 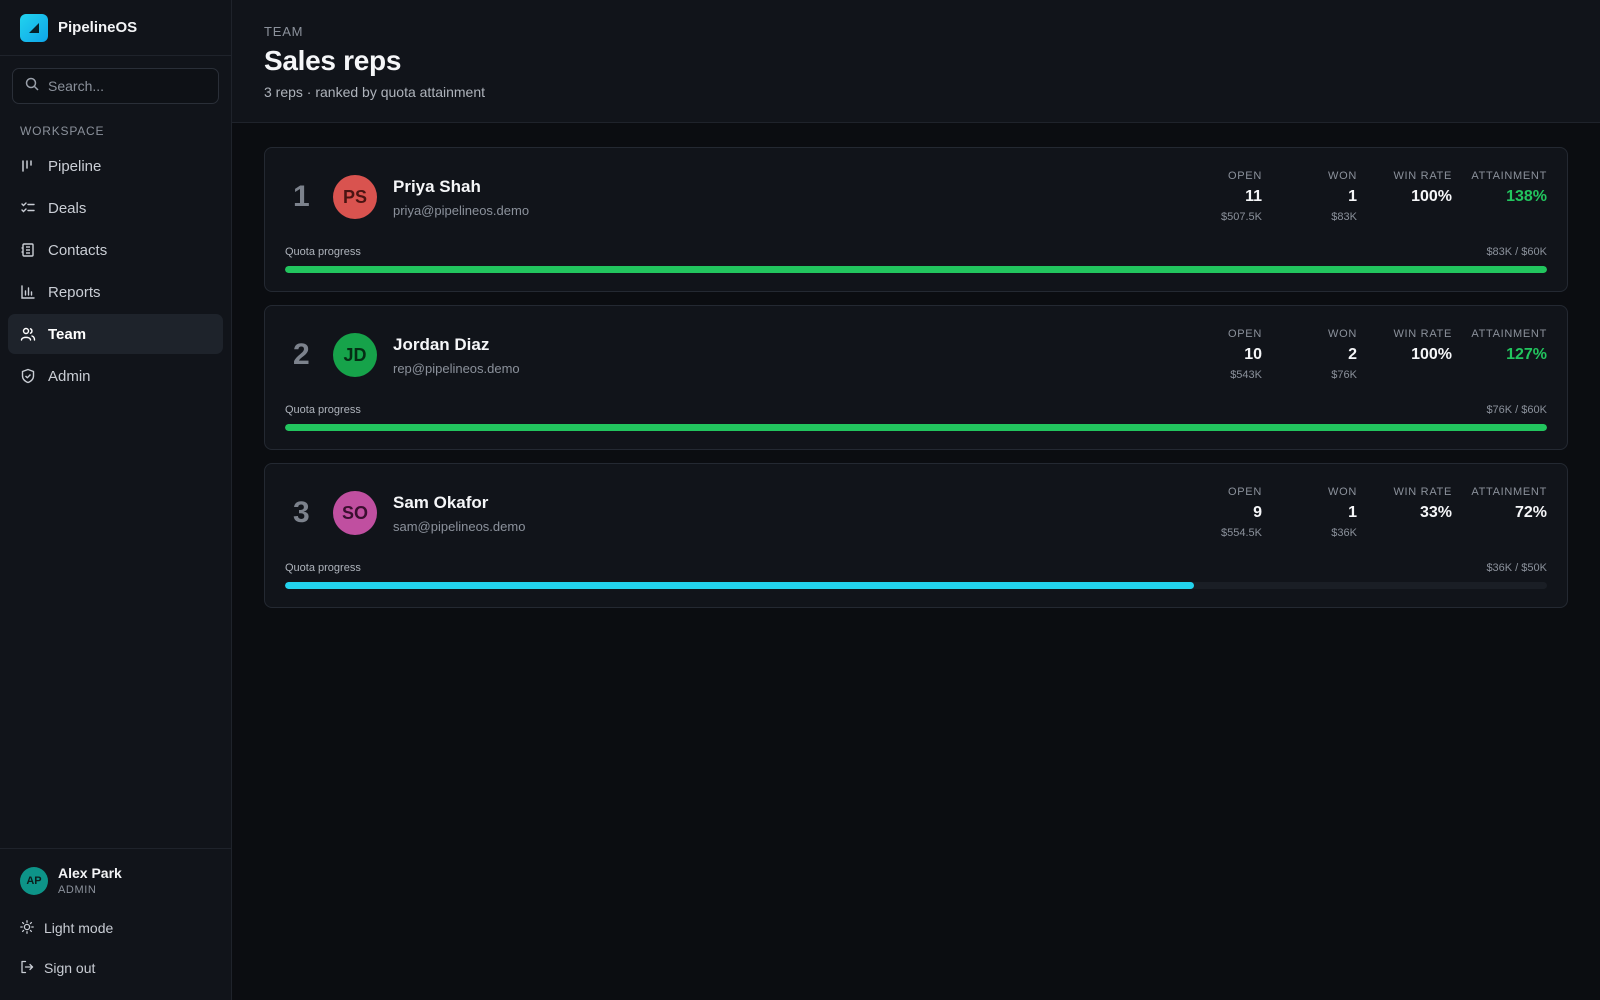 What do you see at coordinates (461, 210) in the screenshot?
I see `rep-email: priya@pipelineos.demo` at bounding box center [461, 210].